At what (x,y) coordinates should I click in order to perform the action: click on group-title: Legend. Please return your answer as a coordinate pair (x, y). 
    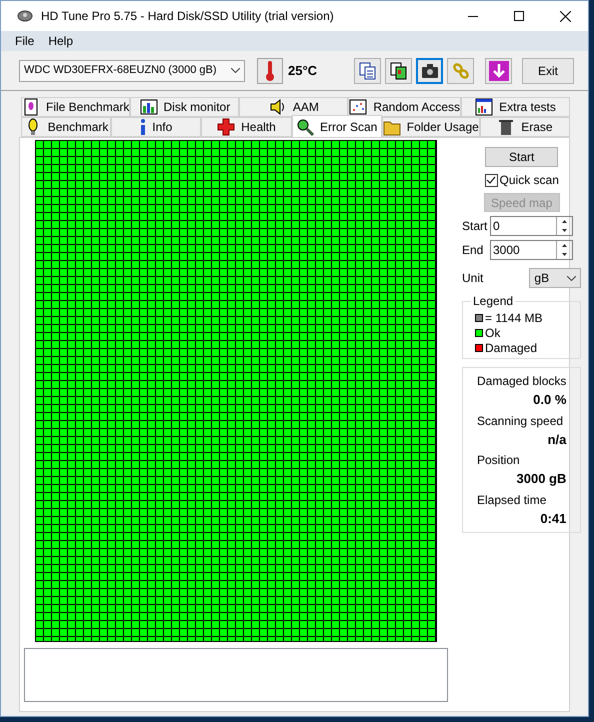
    Looking at the image, I should click on (493, 301).